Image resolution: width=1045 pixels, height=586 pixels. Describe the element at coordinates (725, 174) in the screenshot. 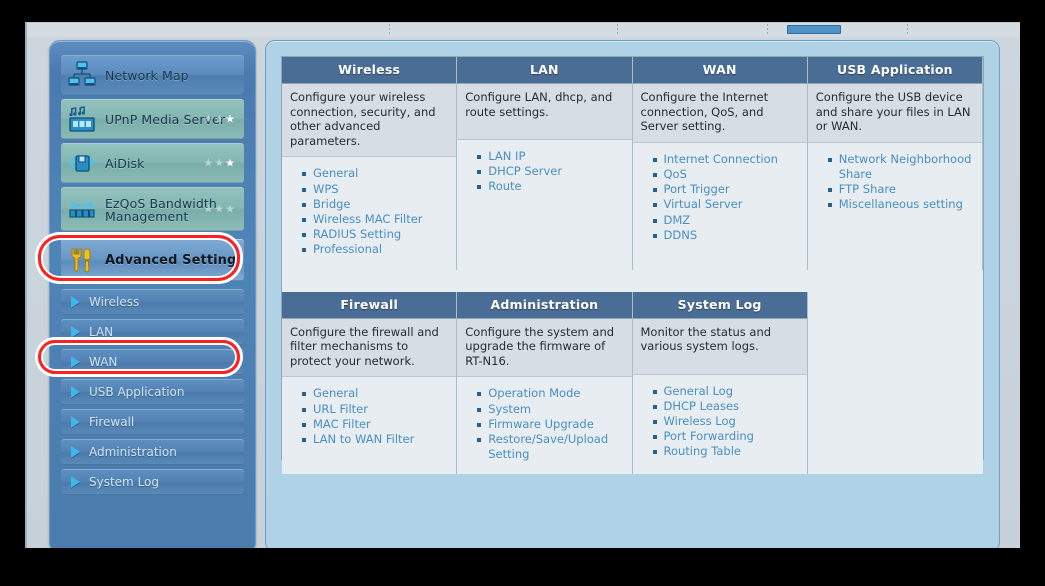

I see `card-link: QoS` at that location.